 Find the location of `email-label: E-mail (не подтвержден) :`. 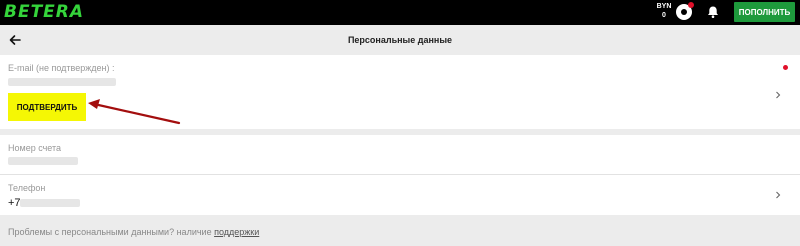

email-label: E-mail (не подтвержден) : is located at coordinates (61, 68).